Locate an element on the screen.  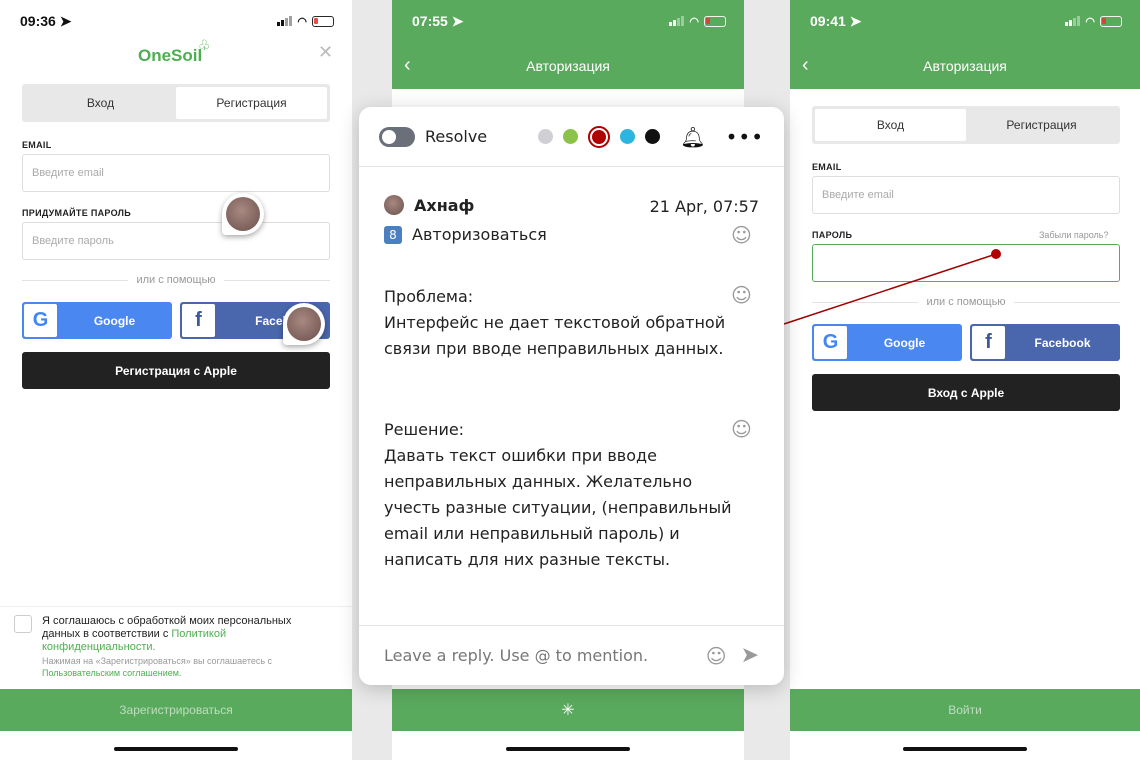
status-time: 09:36 ➤ is located at coordinates (46, 20).